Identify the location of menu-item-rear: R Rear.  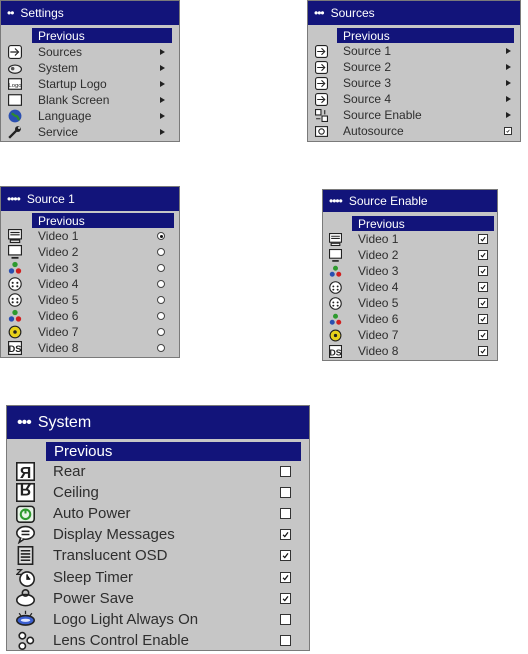
(158, 471).